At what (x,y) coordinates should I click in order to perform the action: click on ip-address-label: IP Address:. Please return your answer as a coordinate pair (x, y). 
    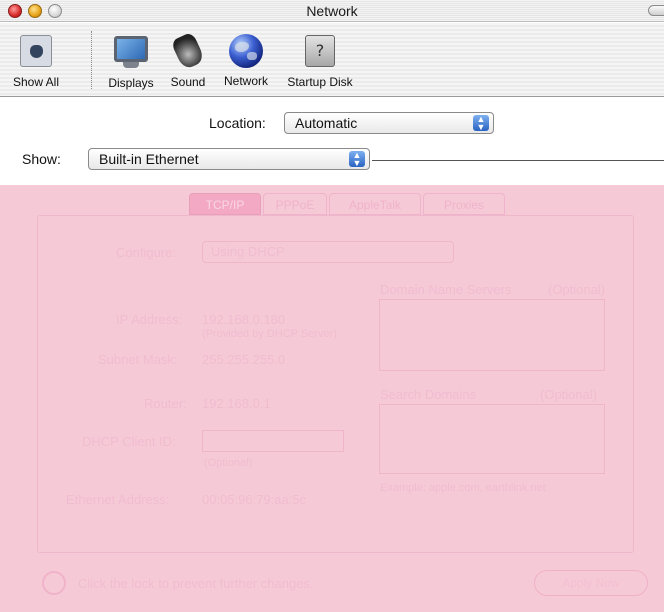
    Looking at the image, I should click on (149, 319).